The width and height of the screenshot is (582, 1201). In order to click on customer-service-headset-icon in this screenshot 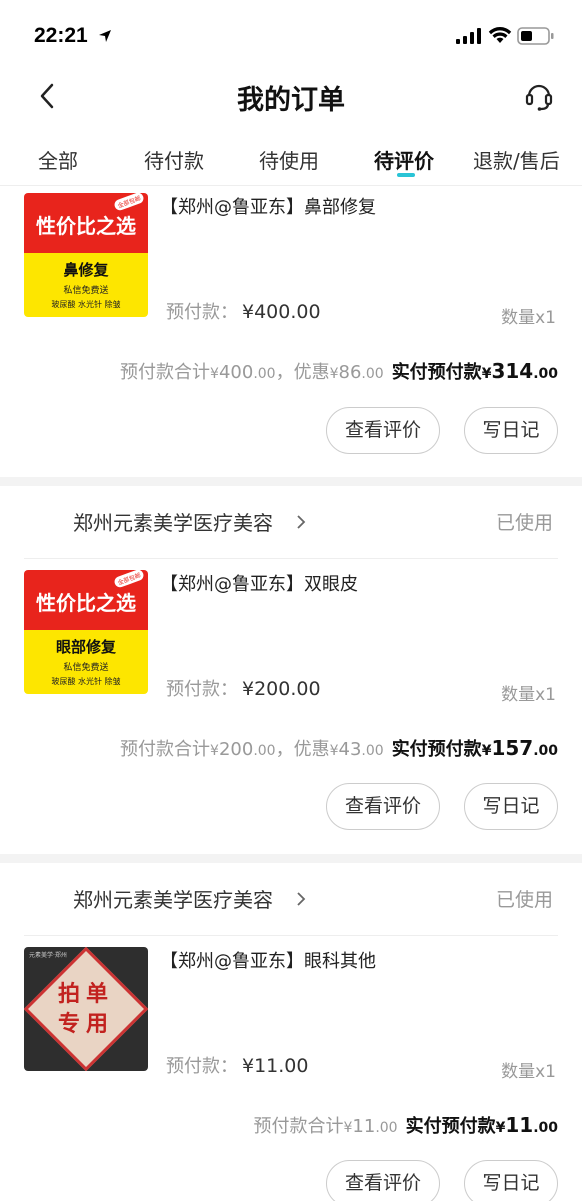, I will do `click(539, 96)`.